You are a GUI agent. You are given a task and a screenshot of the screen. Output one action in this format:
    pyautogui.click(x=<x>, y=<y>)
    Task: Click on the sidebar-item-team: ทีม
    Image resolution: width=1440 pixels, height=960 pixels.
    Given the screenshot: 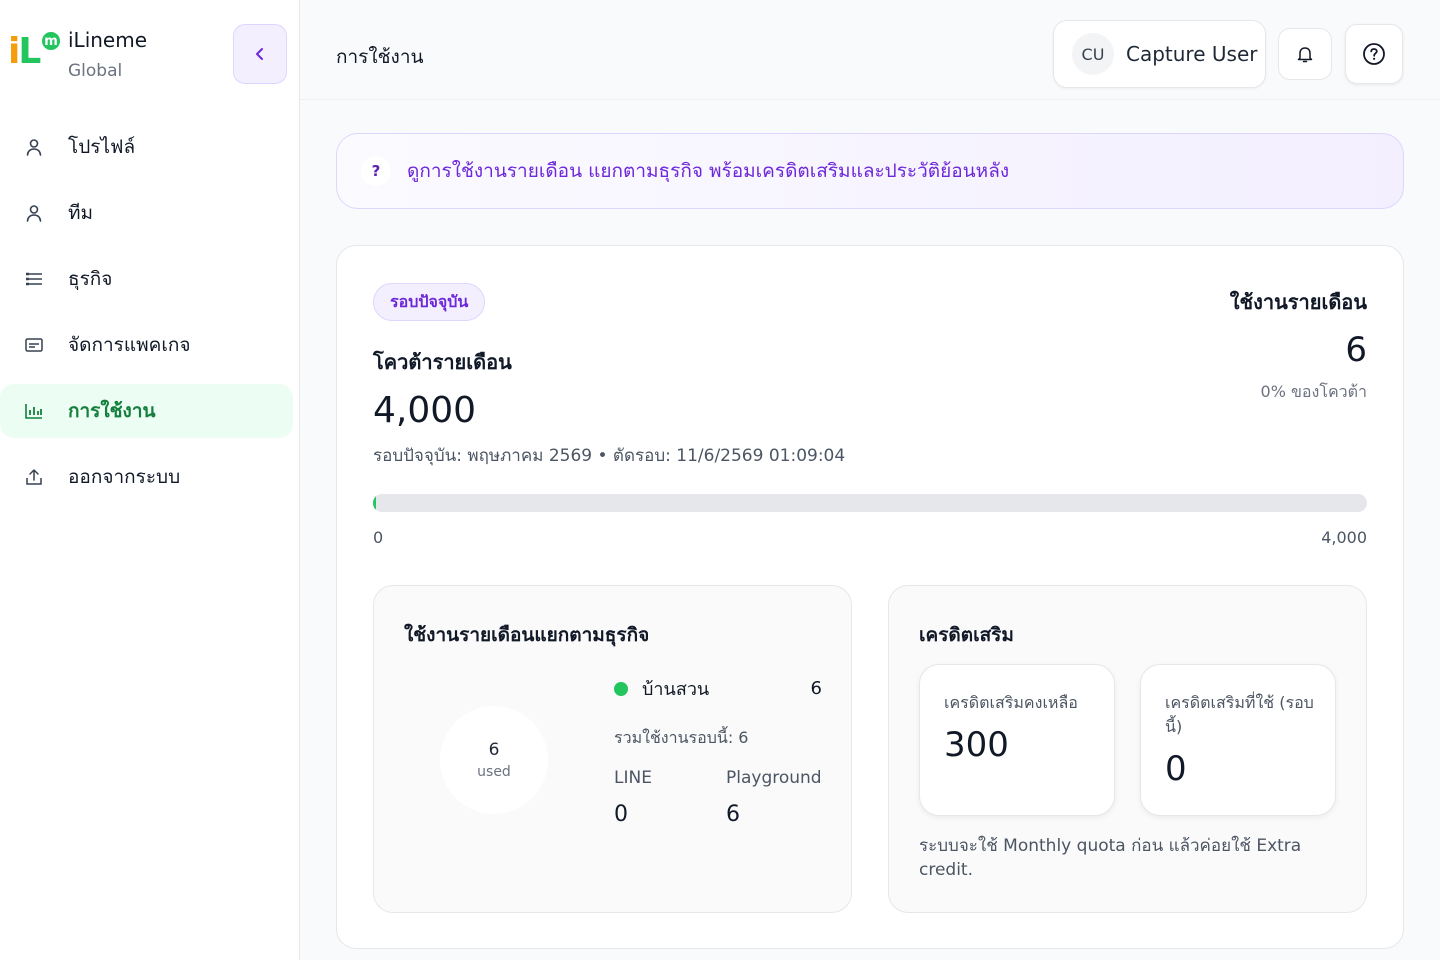 What is the action you would take?
    pyautogui.click(x=146, y=213)
    